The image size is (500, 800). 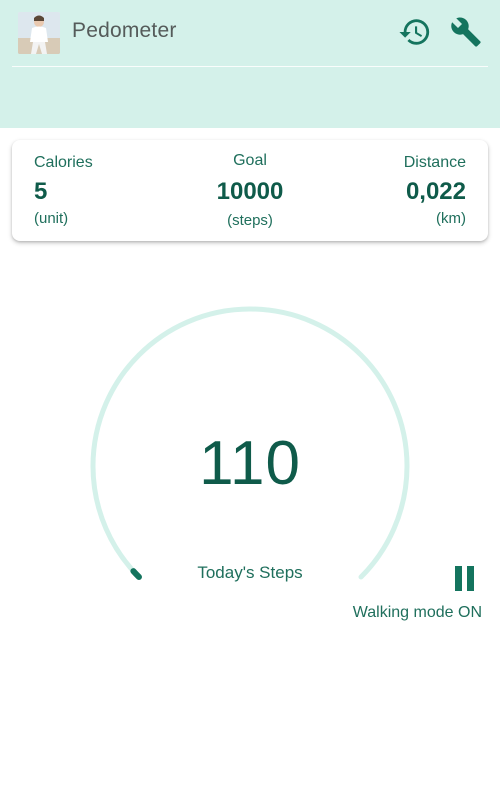 I want to click on app-title: Pedometer, so click(x=124, y=30).